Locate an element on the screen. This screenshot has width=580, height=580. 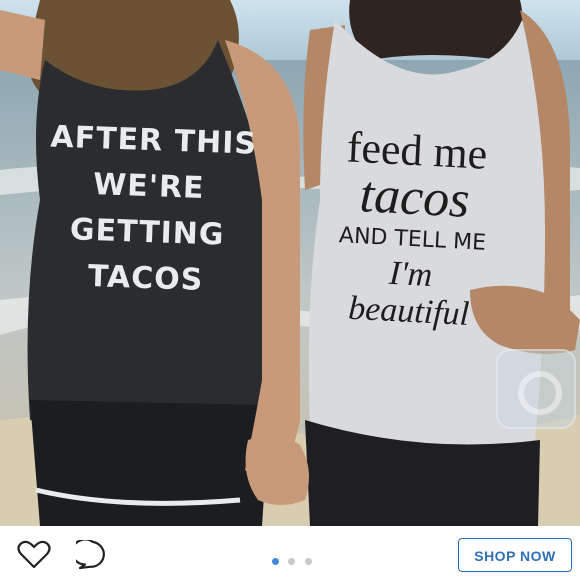
action-bar: SHOP NOW is located at coordinates (290, 553).